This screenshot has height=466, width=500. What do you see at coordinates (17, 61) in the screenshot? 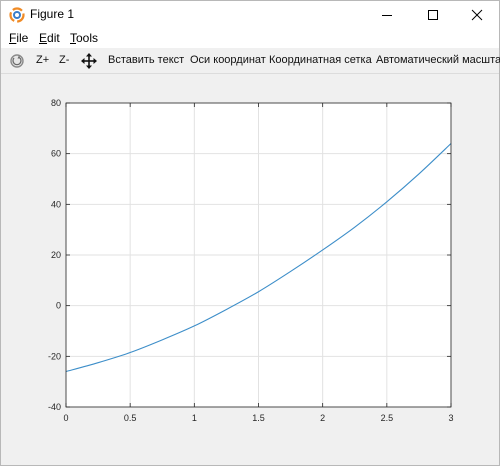
I see `rotate-icon` at bounding box center [17, 61].